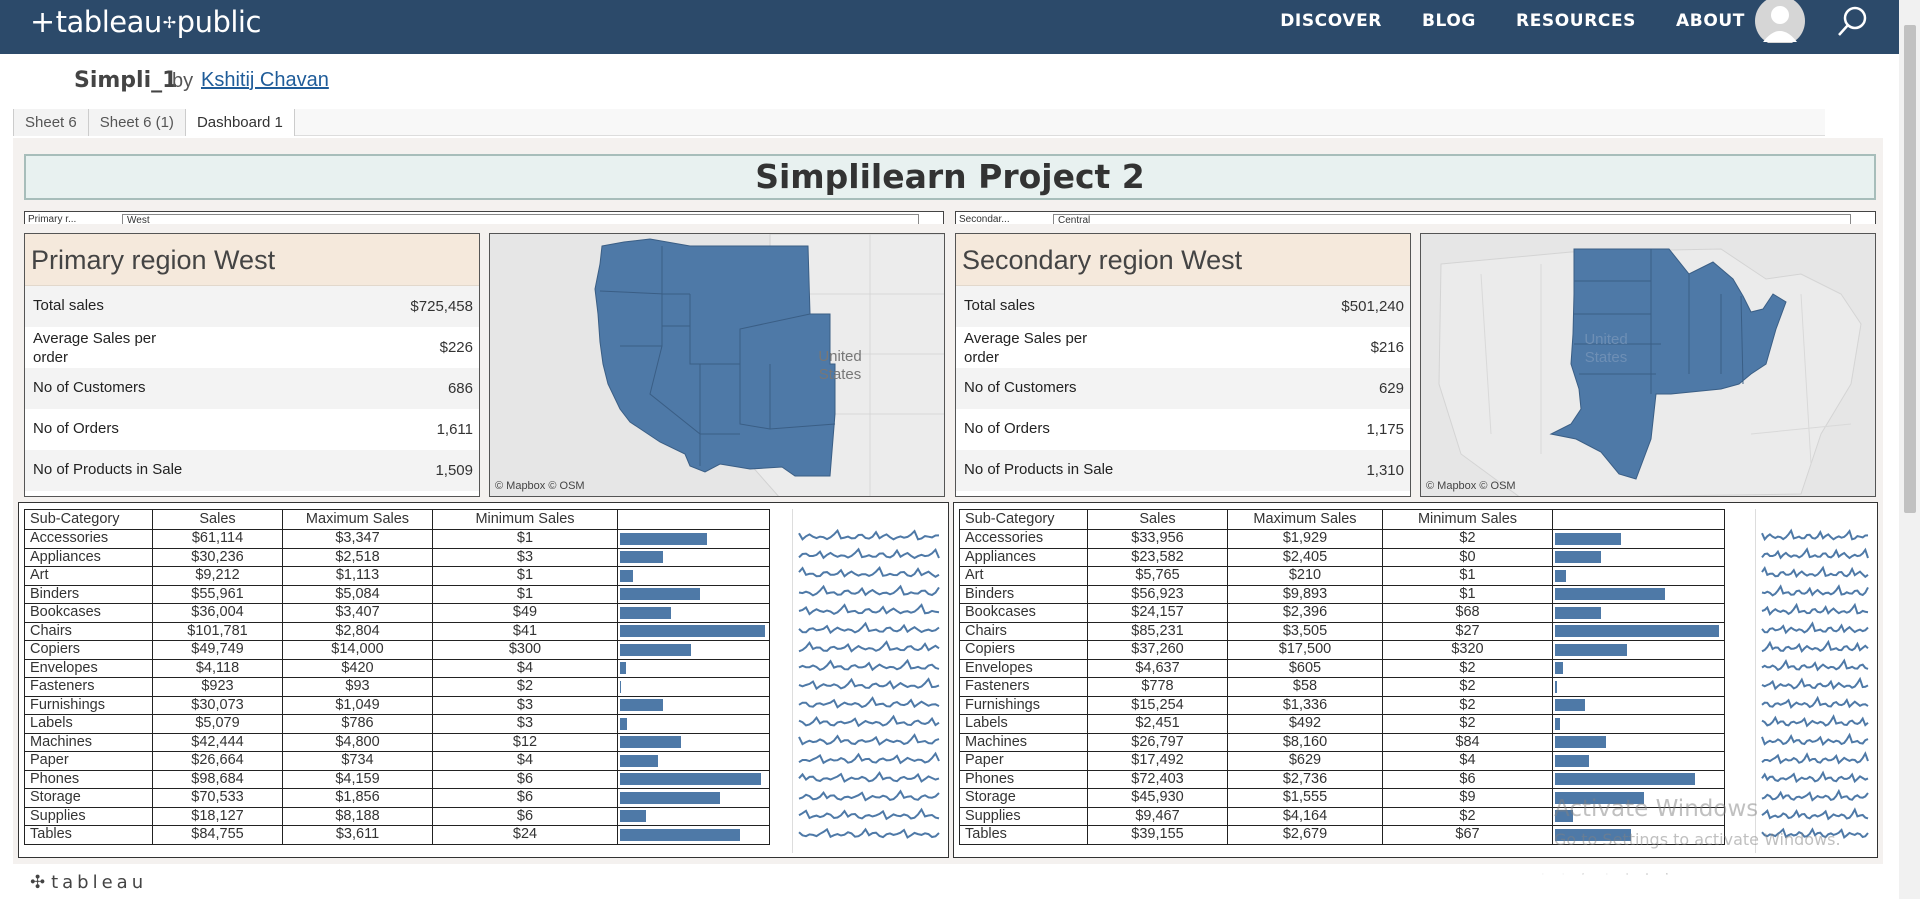 The height and width of the screenshot is (899, 1920). I want to click on table-row: Bookcases $36,004 $3,407 $49, so click(397, 613).